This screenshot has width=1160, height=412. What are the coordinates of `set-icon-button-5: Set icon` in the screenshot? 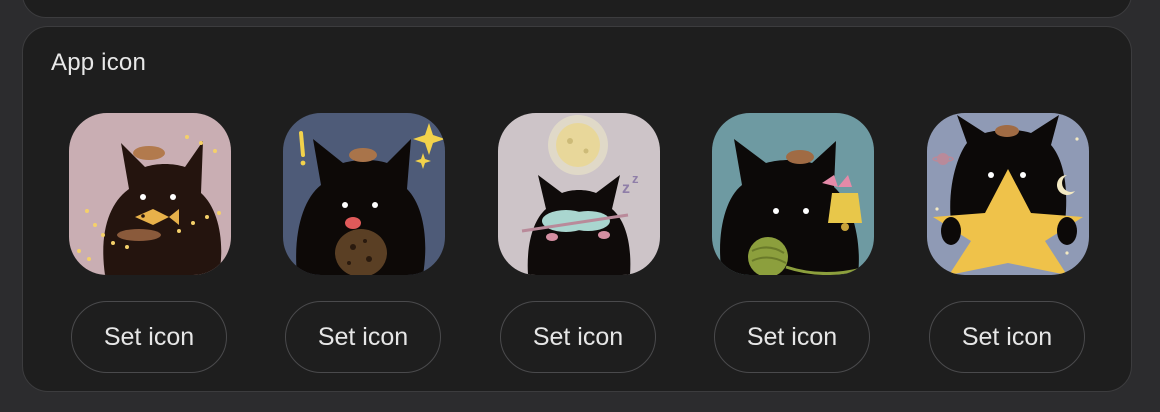 It's located at (1007, 337).